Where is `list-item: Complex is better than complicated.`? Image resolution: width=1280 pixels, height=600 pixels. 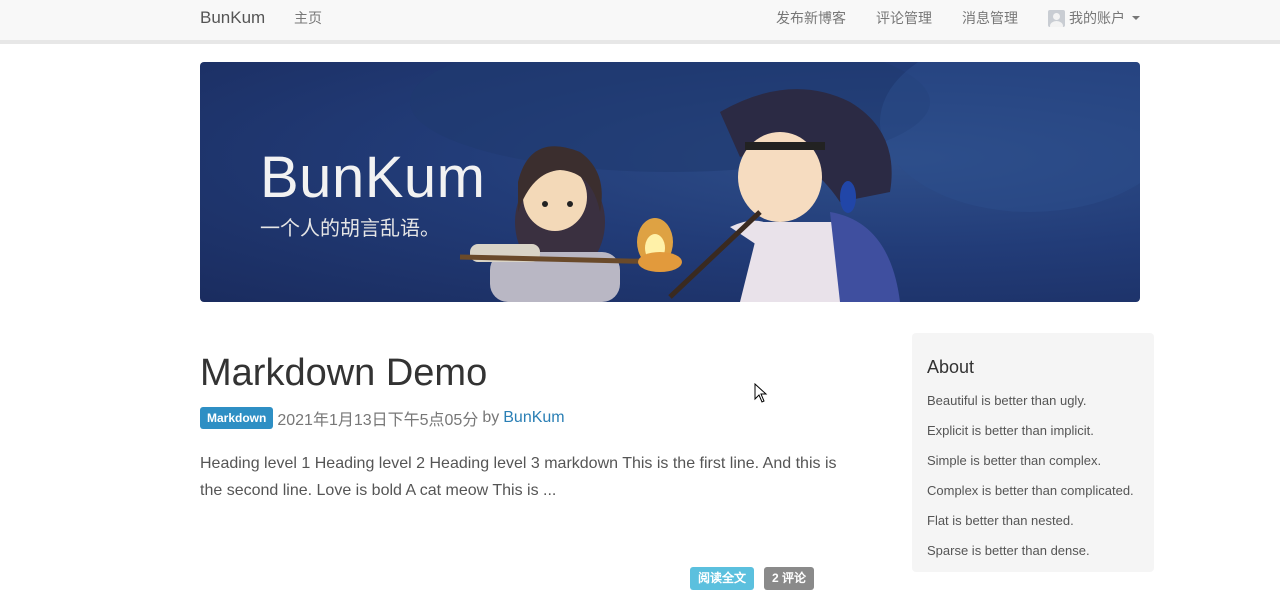
list-item: Complex is better than complicated. is located at coordinates (1030, 490).